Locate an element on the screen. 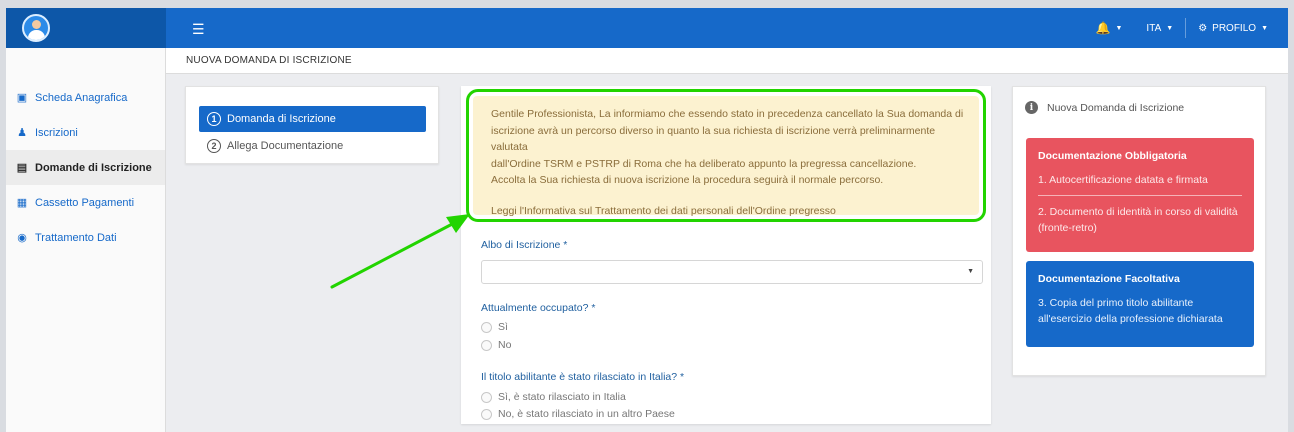  info-header: i Nuova Domanda di Iscrizione is located at coordinates (1104, 107).